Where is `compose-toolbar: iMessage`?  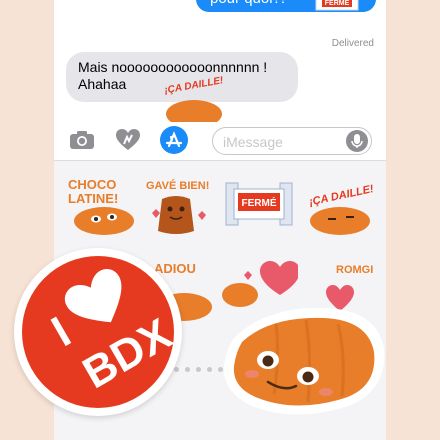 compose-toolbar: iMessage is located at coordinates (220, 140).